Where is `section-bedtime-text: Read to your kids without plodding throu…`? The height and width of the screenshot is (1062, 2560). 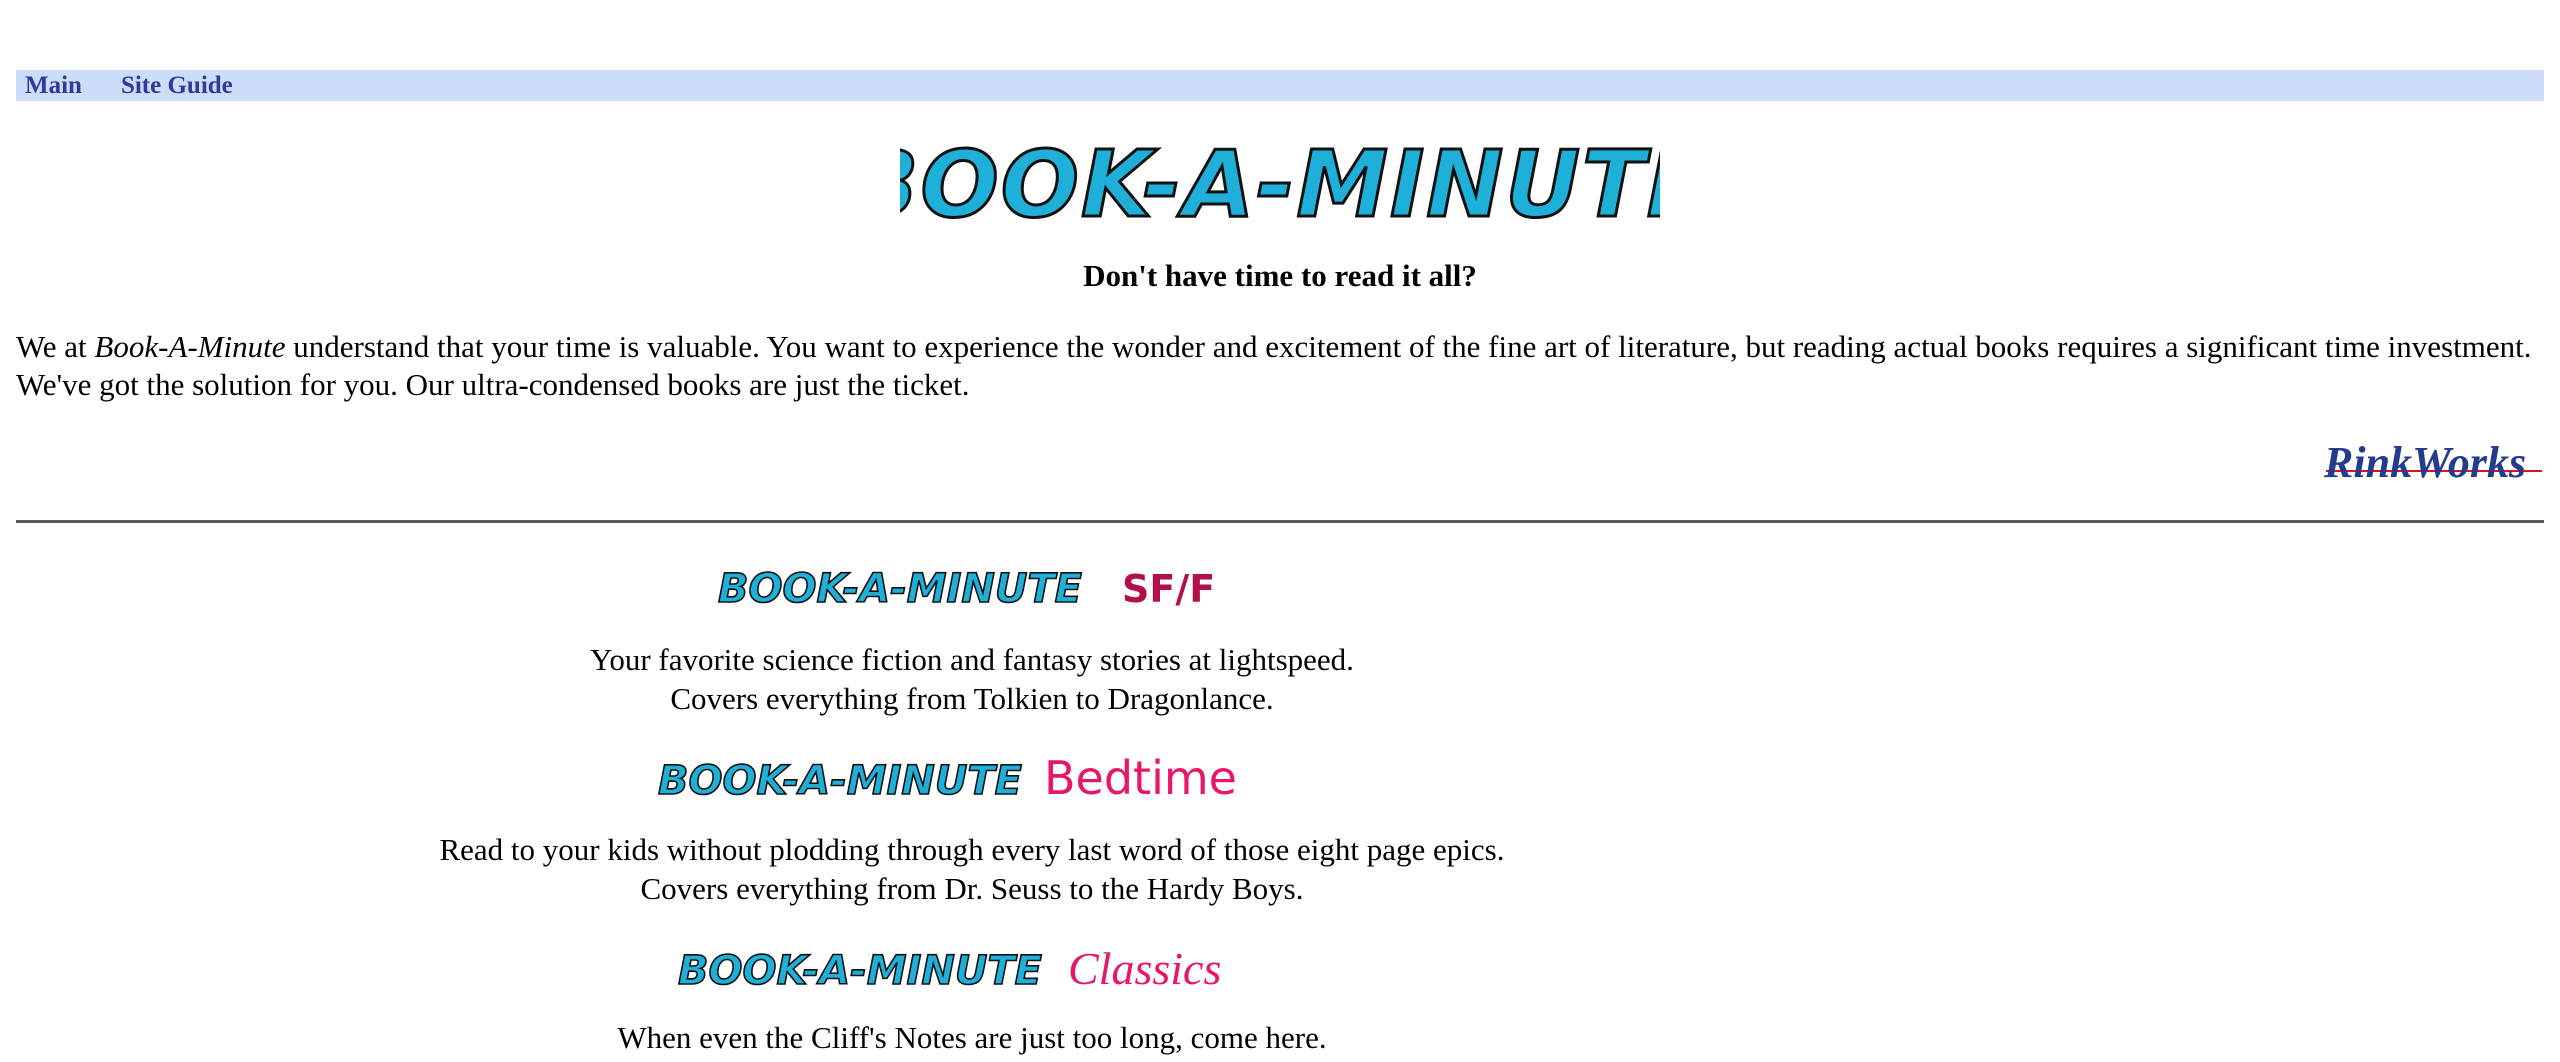
section-bedtime-text: Read to your kids without plodding throu… is located at coordinates (972, 869).